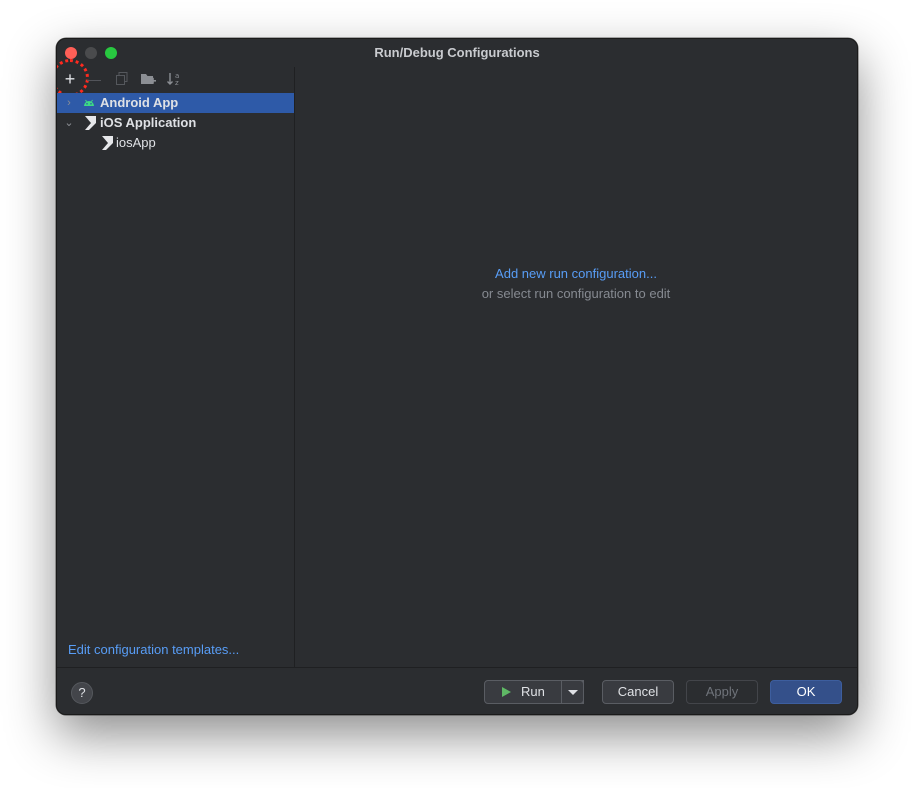 Image resolution: width=912 pixels, height=788 pixels. What do you see at coordinates (136, 142) in the screenshot?
I see `tree-item-label: iosApp` at bounding box center [136, 142].